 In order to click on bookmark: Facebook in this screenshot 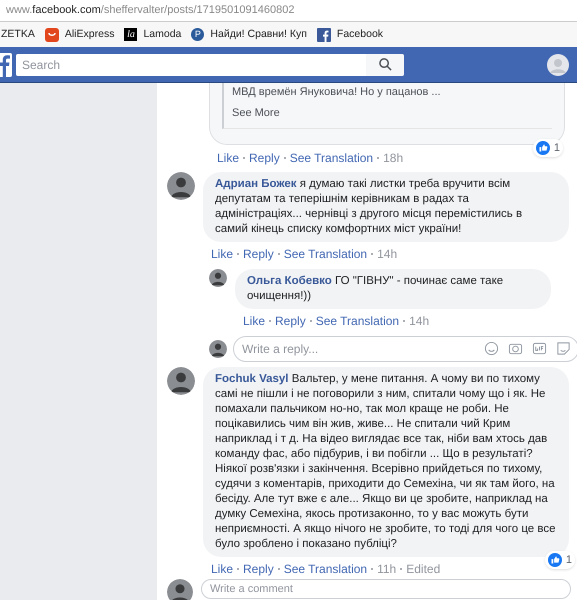, I will do `click(350, 34)`.